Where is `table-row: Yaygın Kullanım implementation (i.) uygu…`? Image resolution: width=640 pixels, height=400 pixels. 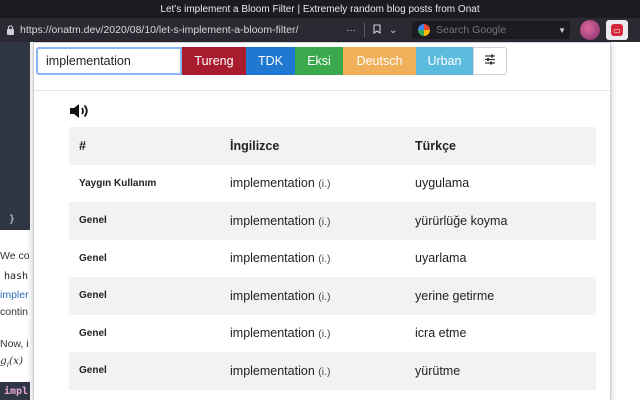 table-row: Yaygın Kullanım implementation (i.) uygu… is located at coordinates (332, 184).